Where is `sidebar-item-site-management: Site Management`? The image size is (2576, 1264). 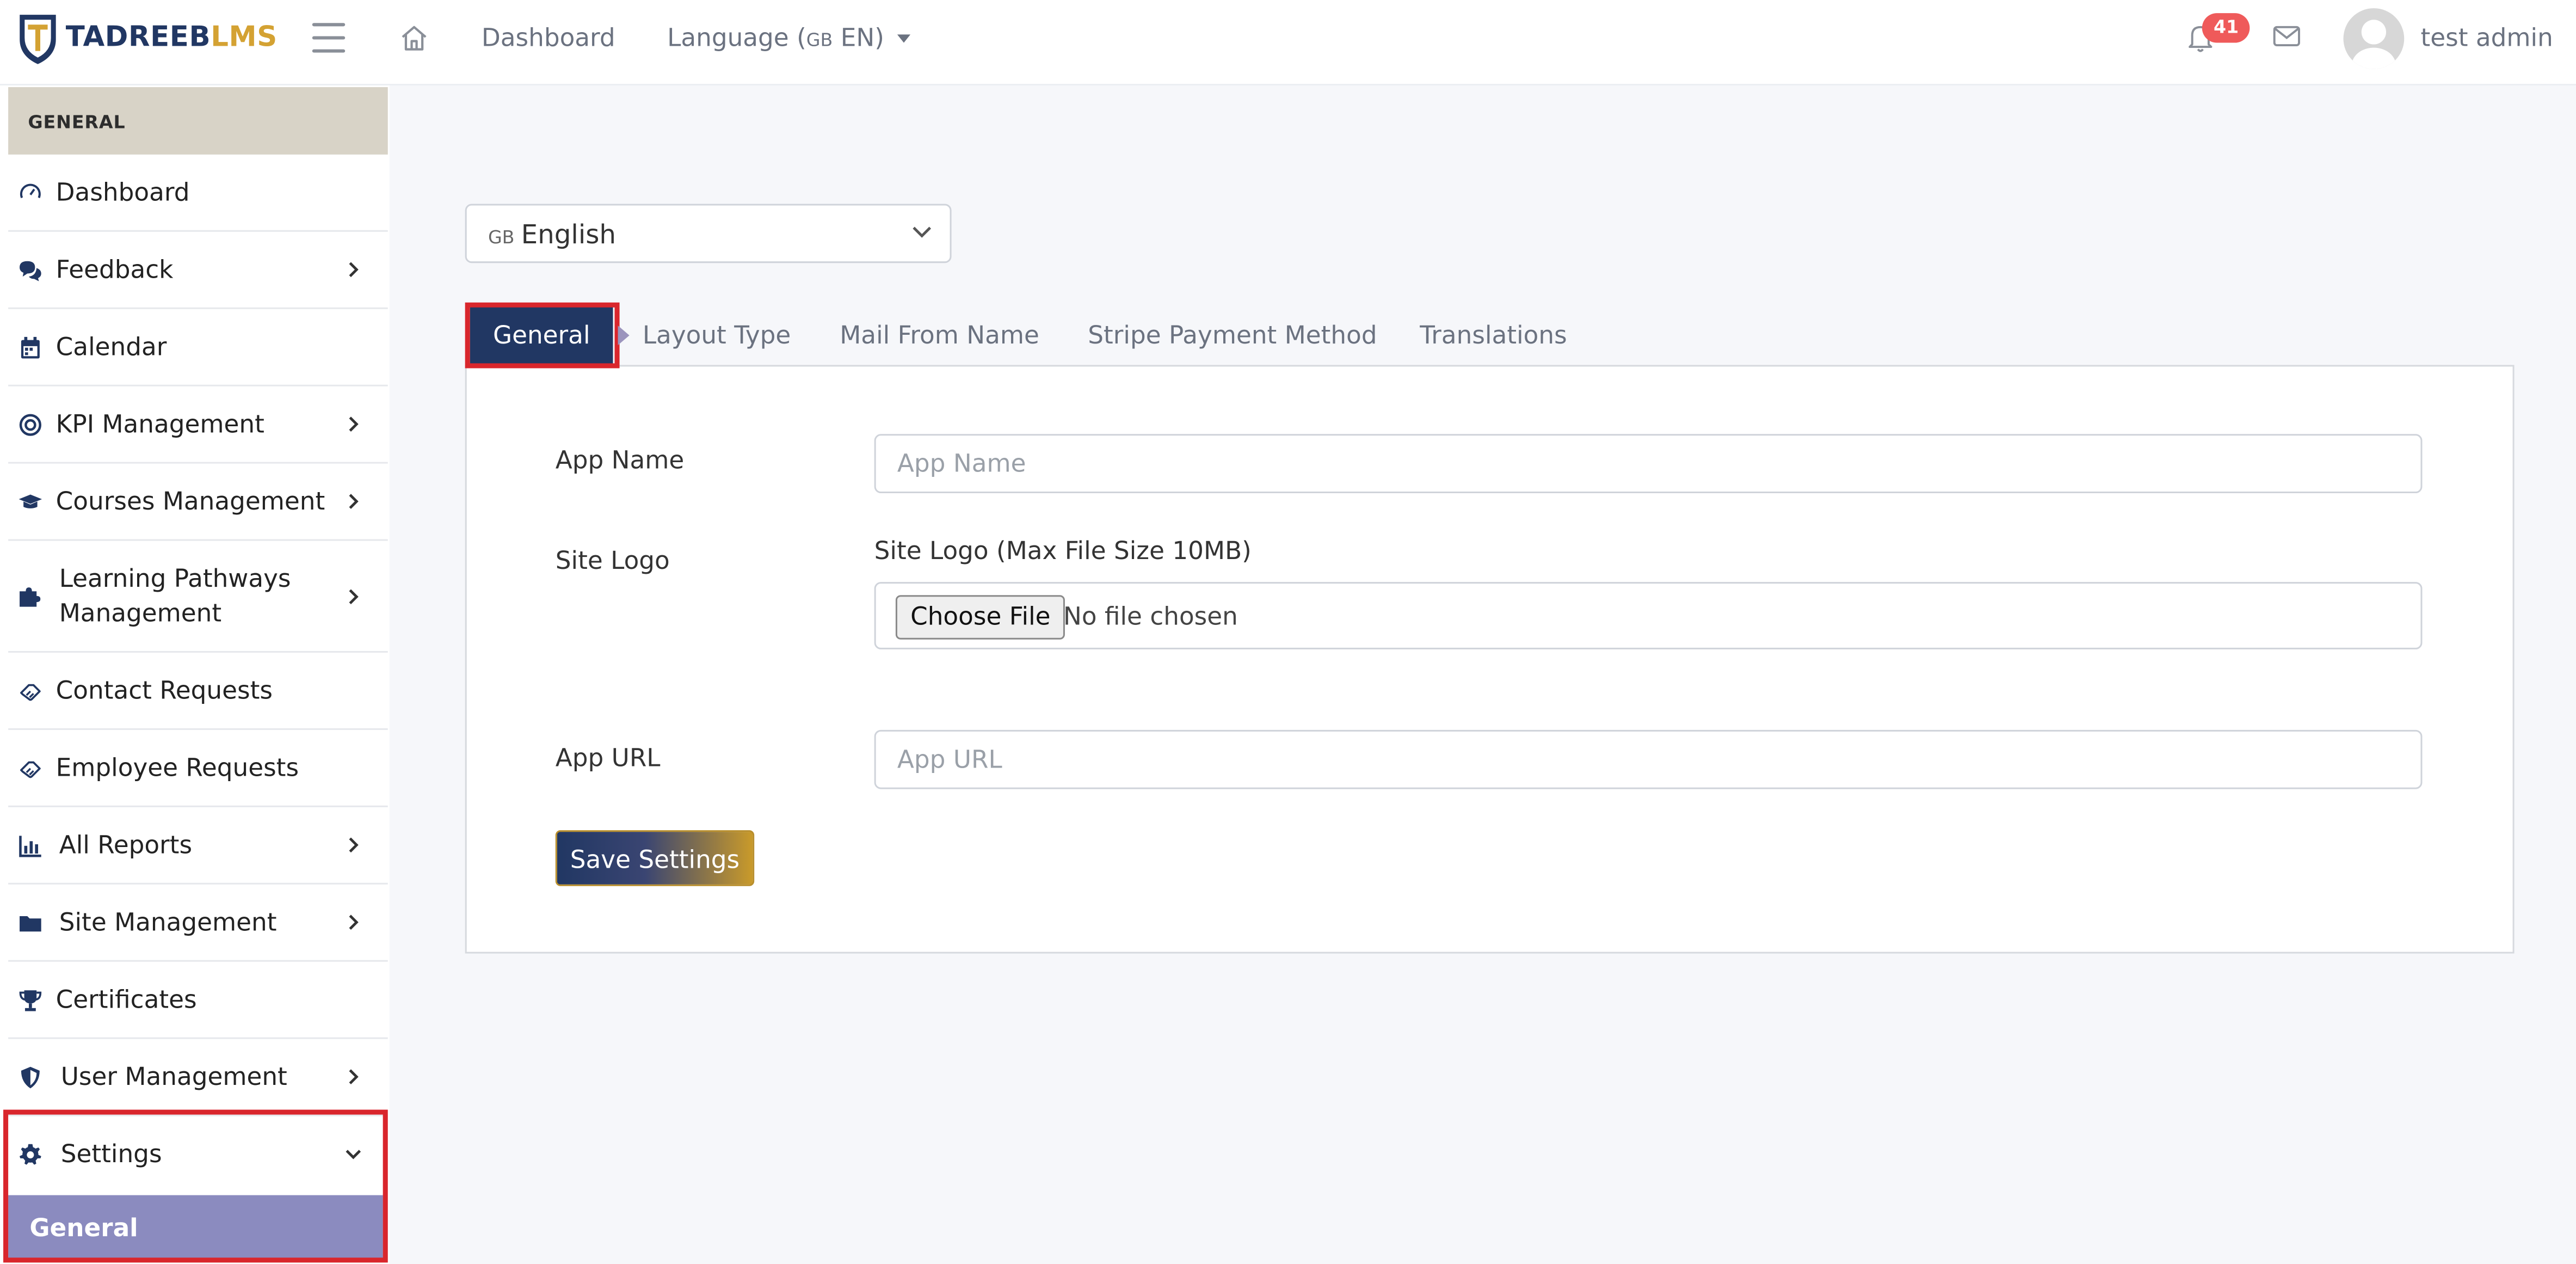 sidebar-item-site-management: Site Management is located at coordinates (198, 923).